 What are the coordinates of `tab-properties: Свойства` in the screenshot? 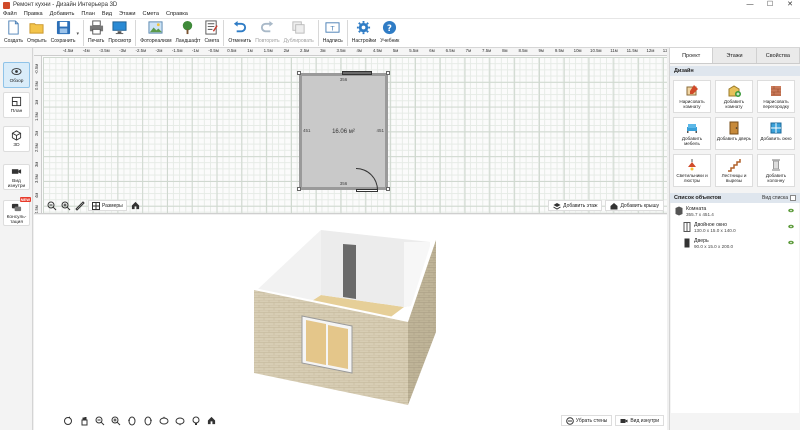 It's located at (778, 55).